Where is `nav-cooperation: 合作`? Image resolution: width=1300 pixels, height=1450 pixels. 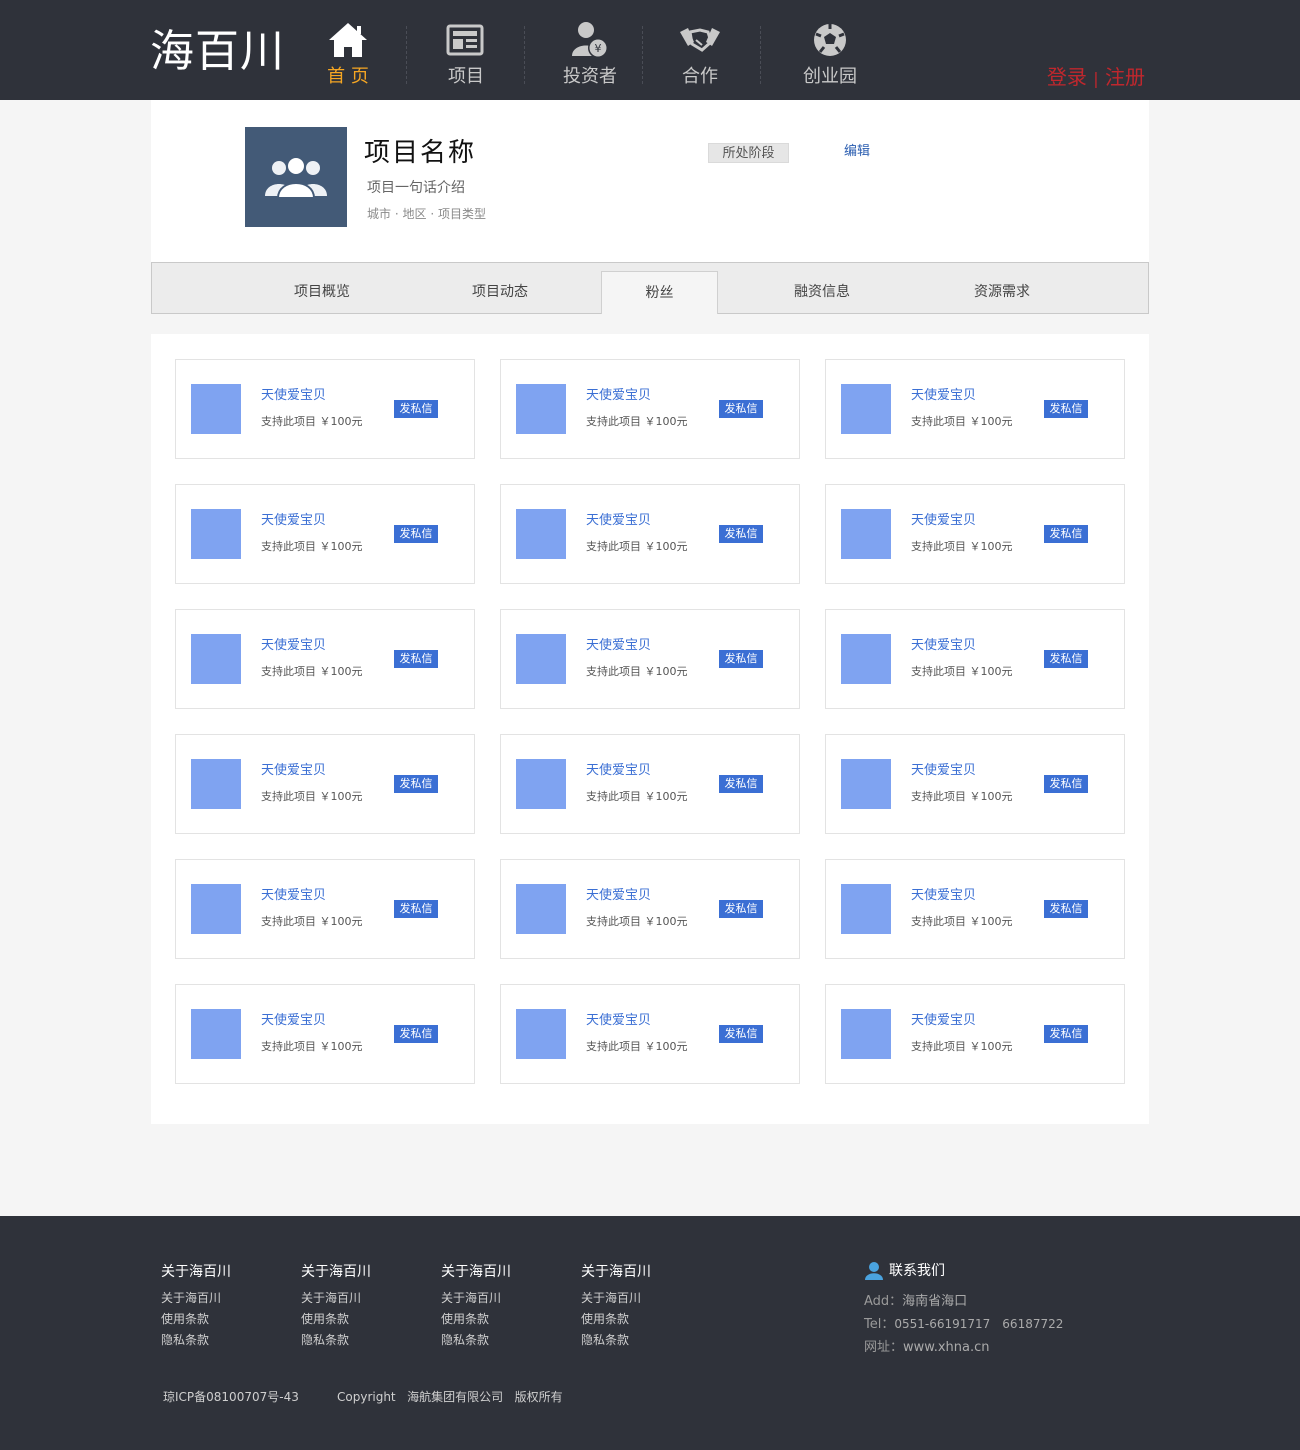 nav-cooperation: 合作 is located at coordinates (700, 57).